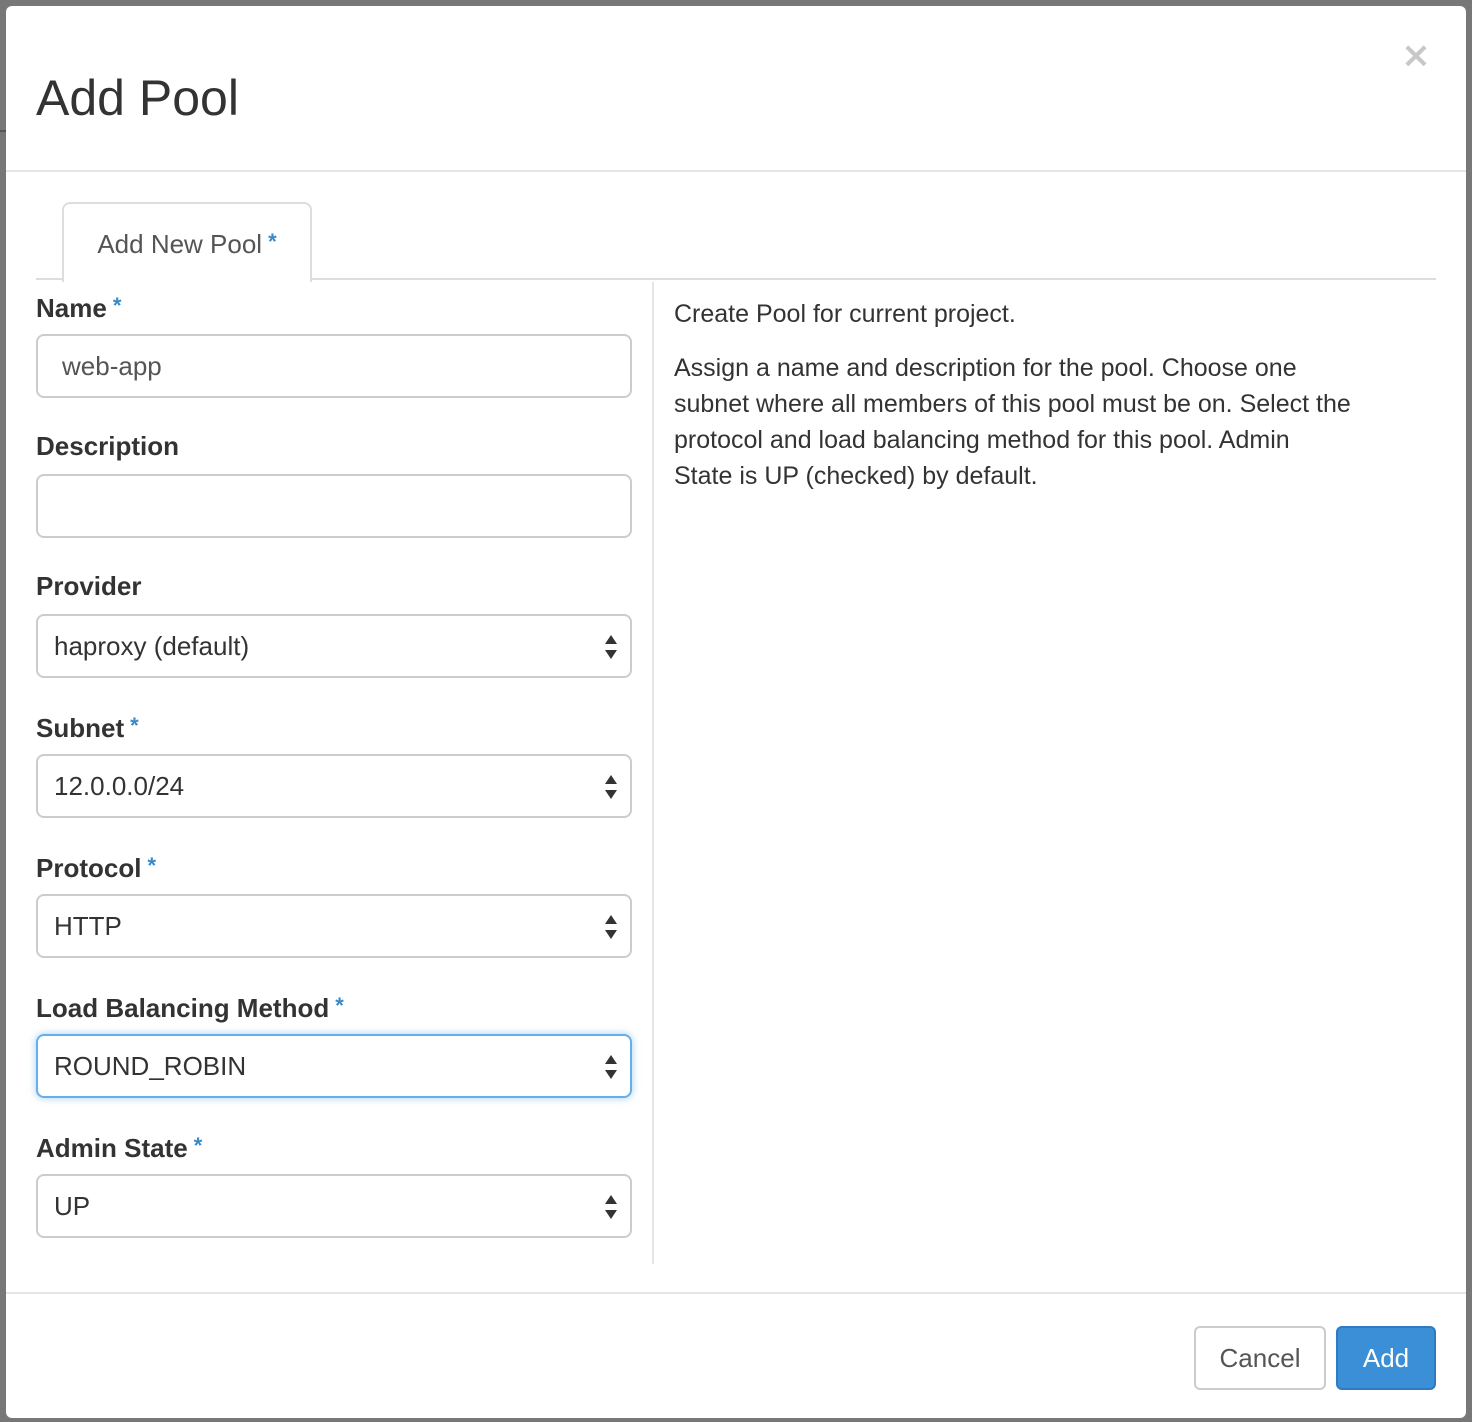  Describe the element at coordinates (152, 646) in the screenshot. I see `provider-value: haproxy (default)` at that location.